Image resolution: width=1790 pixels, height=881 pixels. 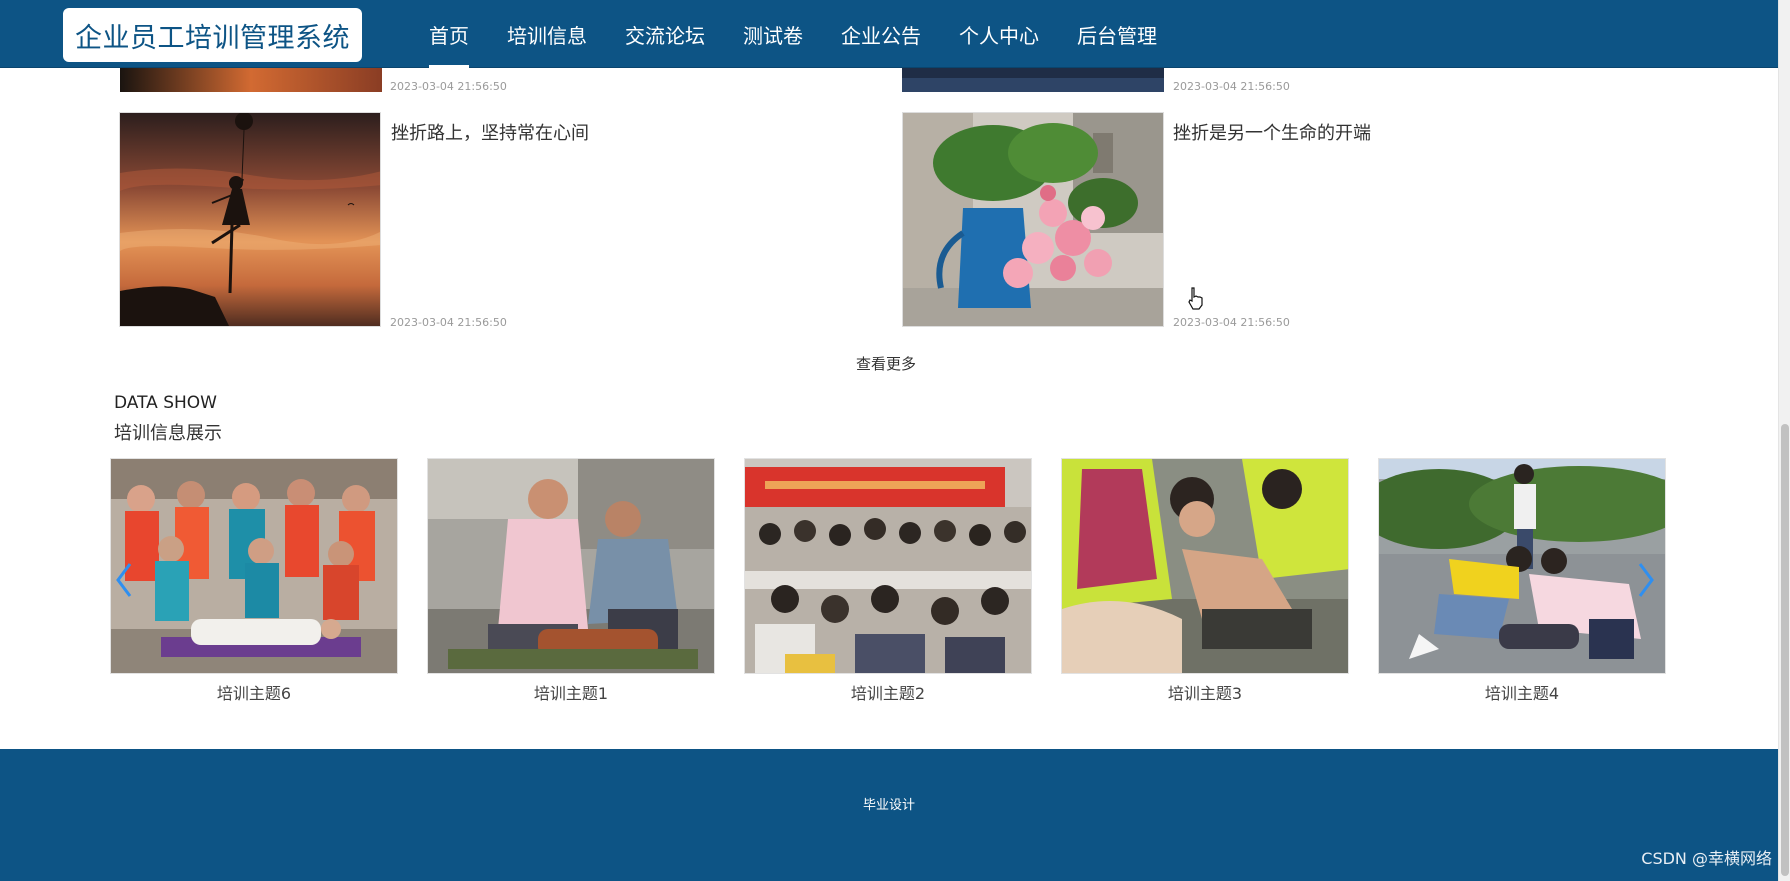 I want to click on training-card-caption: 培训主题3, so click(x=1205, y=692).